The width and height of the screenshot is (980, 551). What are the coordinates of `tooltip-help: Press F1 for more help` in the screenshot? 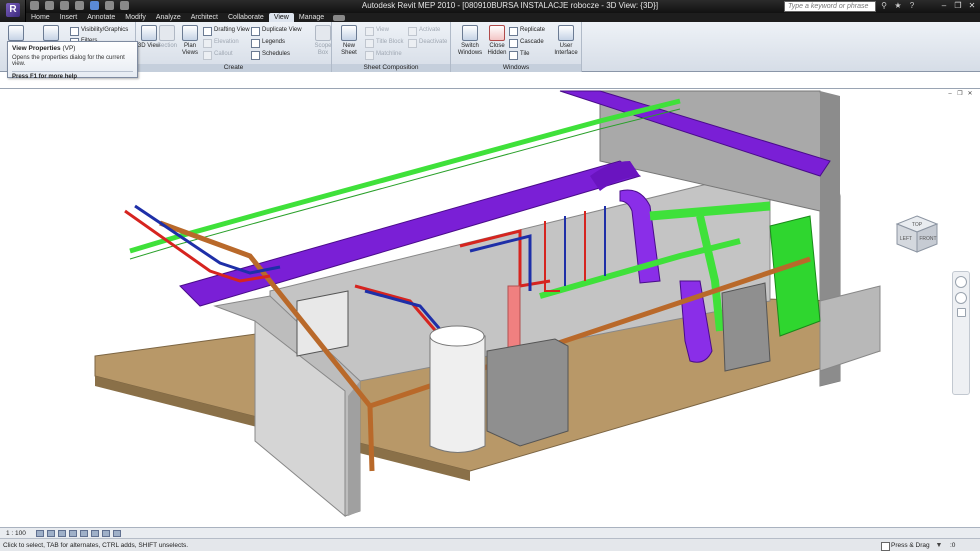 It's located at (45, 77).